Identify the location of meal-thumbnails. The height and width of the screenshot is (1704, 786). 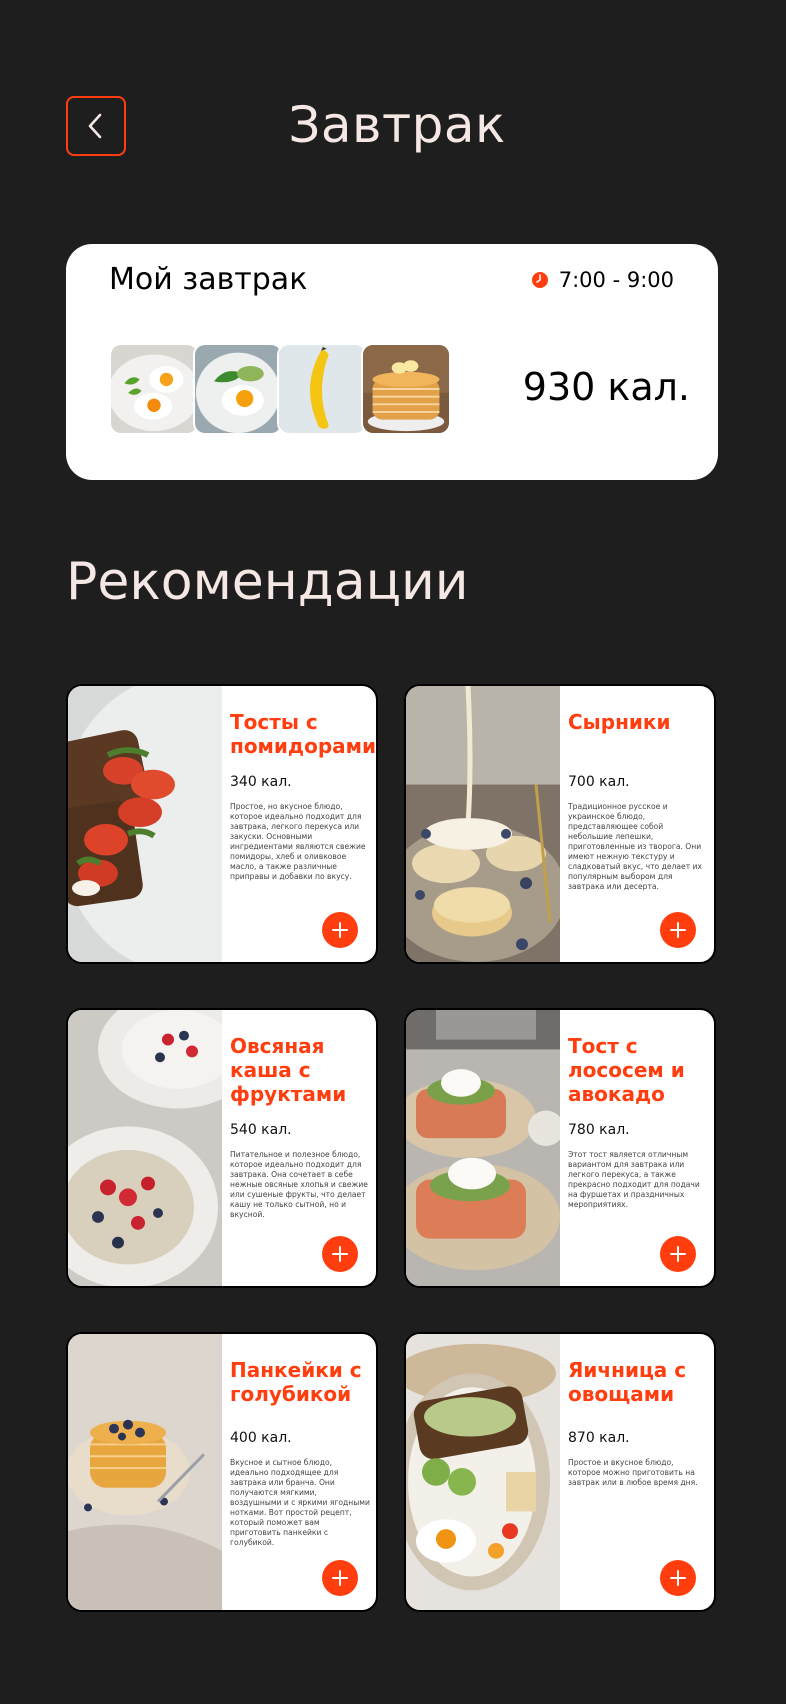
(280, 389).